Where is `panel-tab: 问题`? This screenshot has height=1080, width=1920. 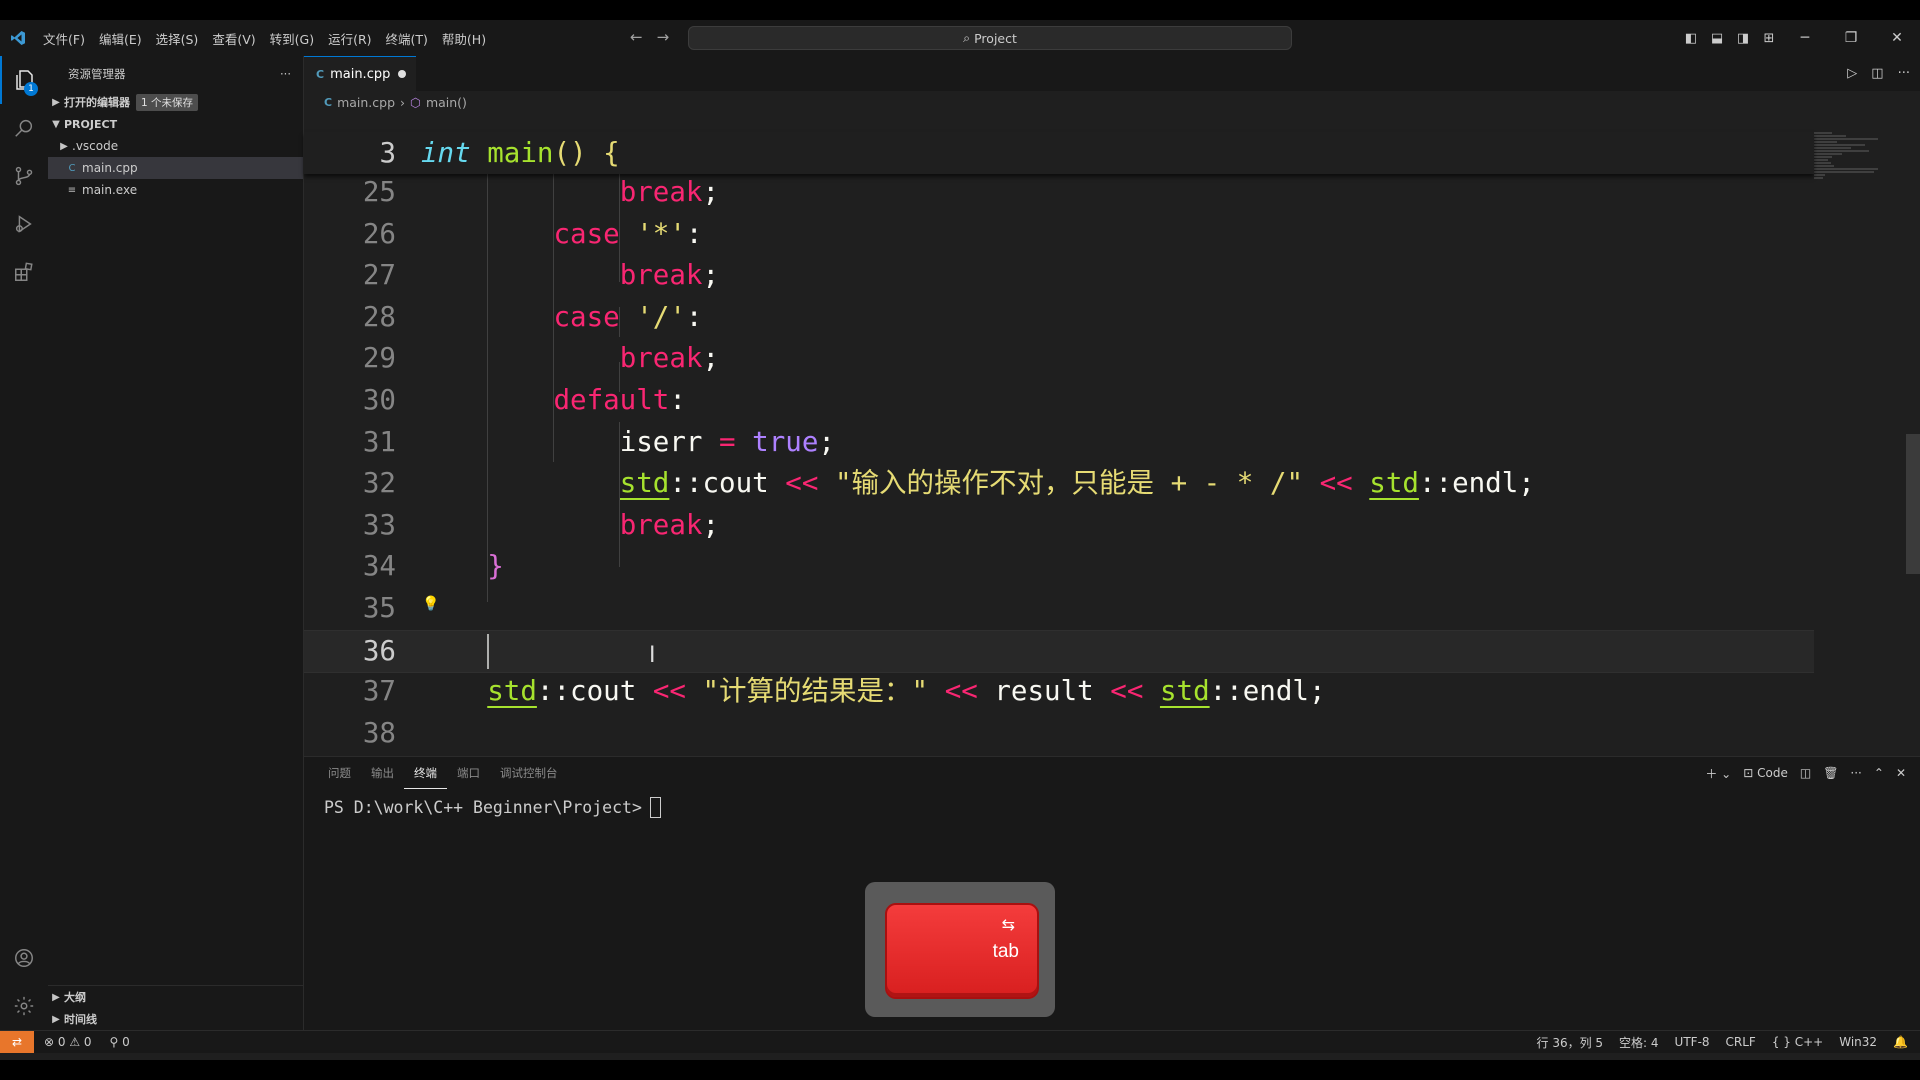 panel-tab: 问题 is located at coordinates (339, 773).